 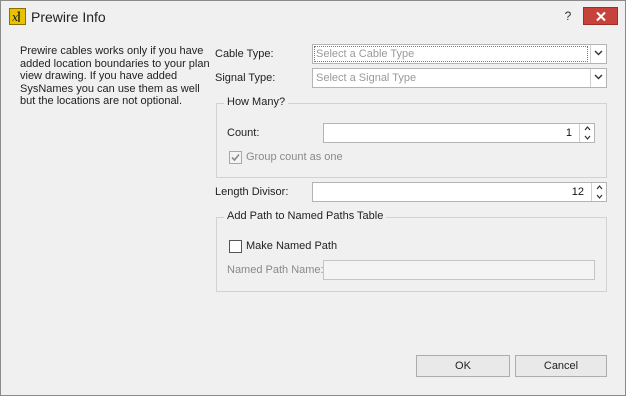 I want to click on named-path-group, so click(x=411, y=254).